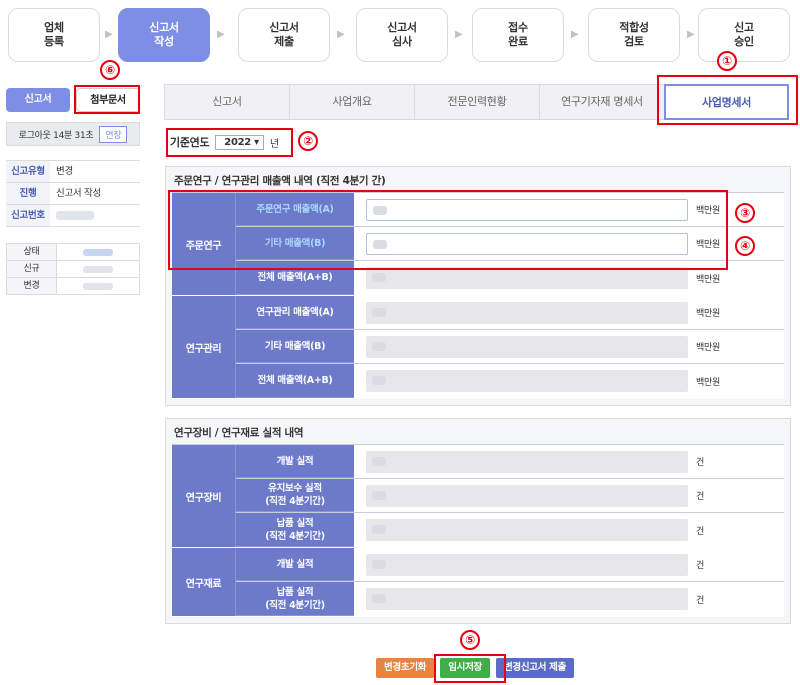  I want to click on material-row: 개발 실적 건, so click(510, 565).